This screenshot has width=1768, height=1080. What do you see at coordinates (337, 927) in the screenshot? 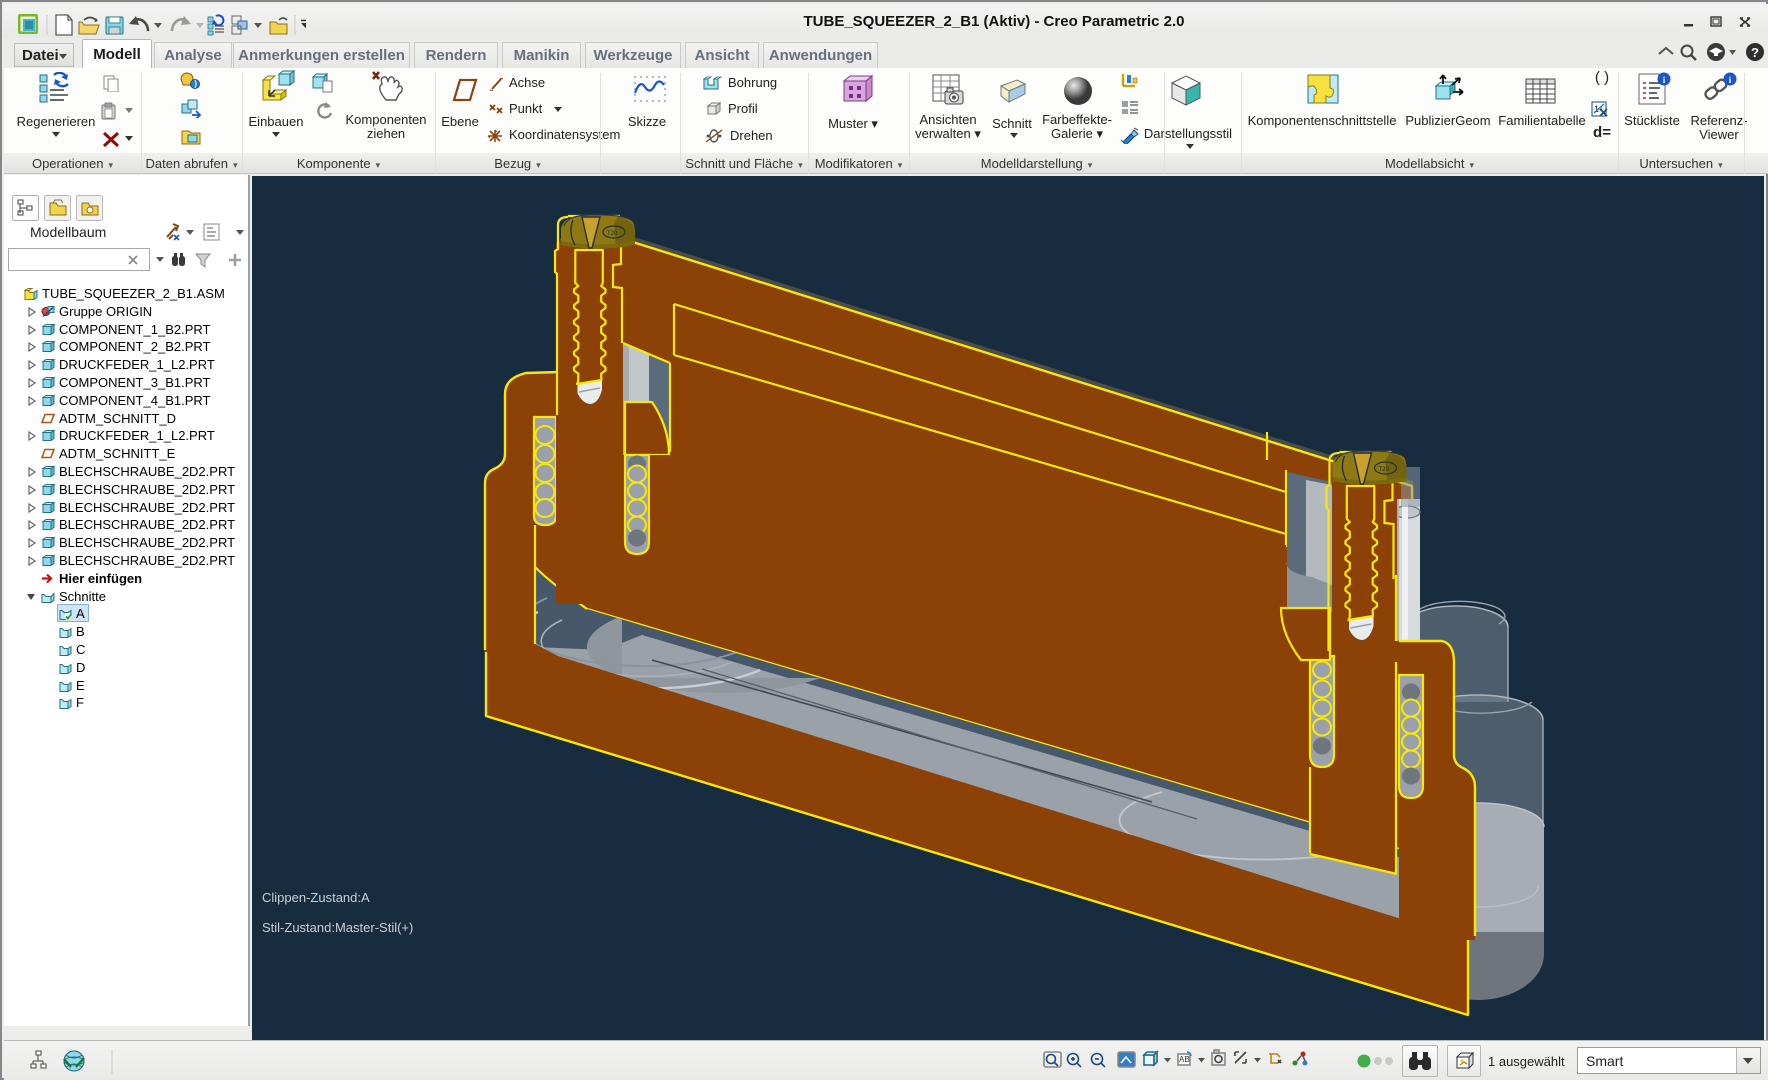
I see `svg-text: Stil-Zustand:Master-Stil(+)` at bounding box center [337, 927].